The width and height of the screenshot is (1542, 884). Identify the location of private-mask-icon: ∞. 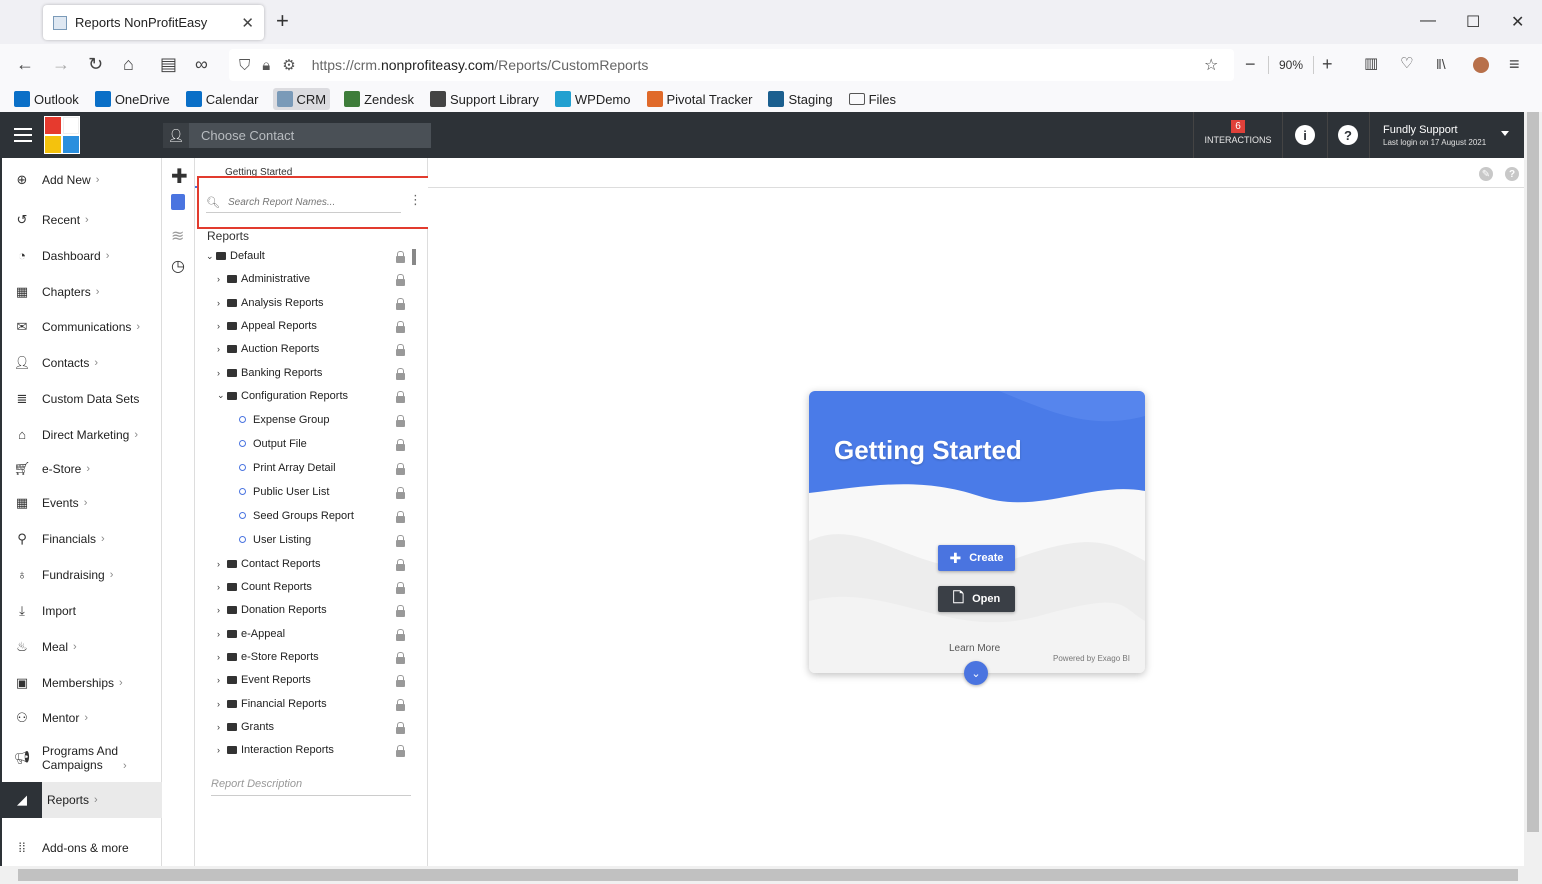
(201, 64).